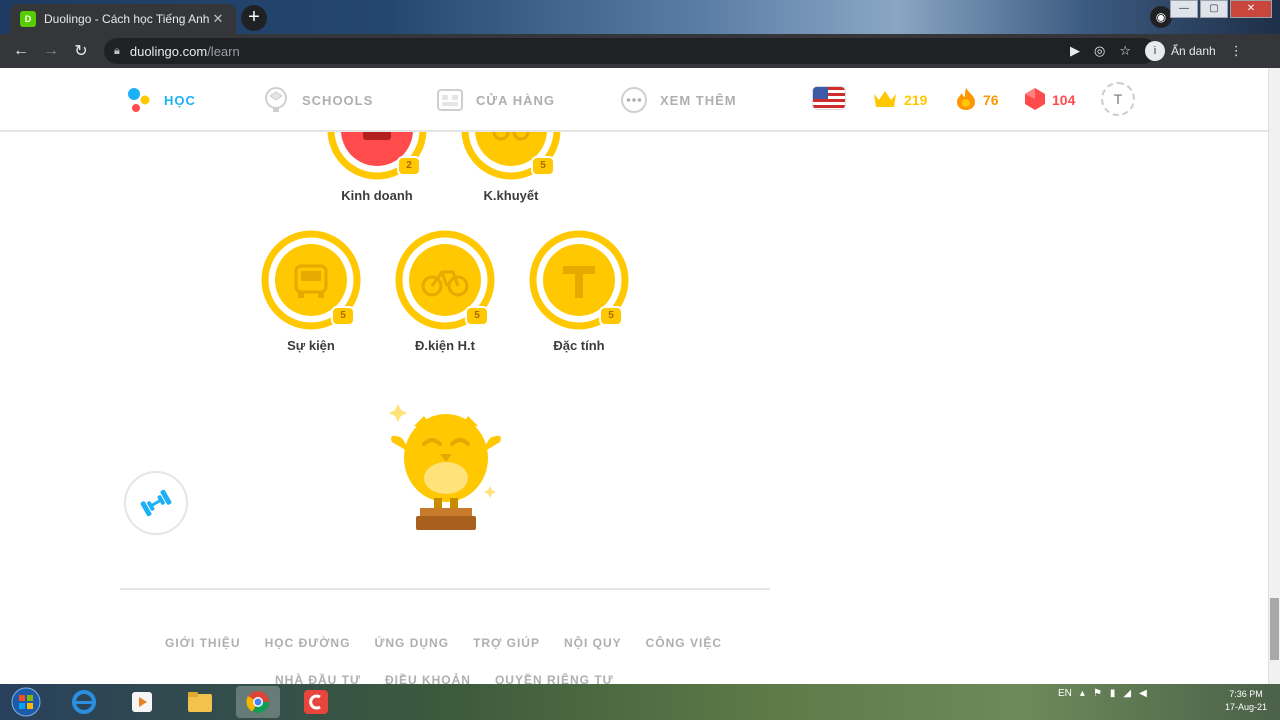 The width and height of the screenshot is (1280, 720). Describe the element at coordinates (138, 100) in the screenshot. I see `learn-icon` at that location.